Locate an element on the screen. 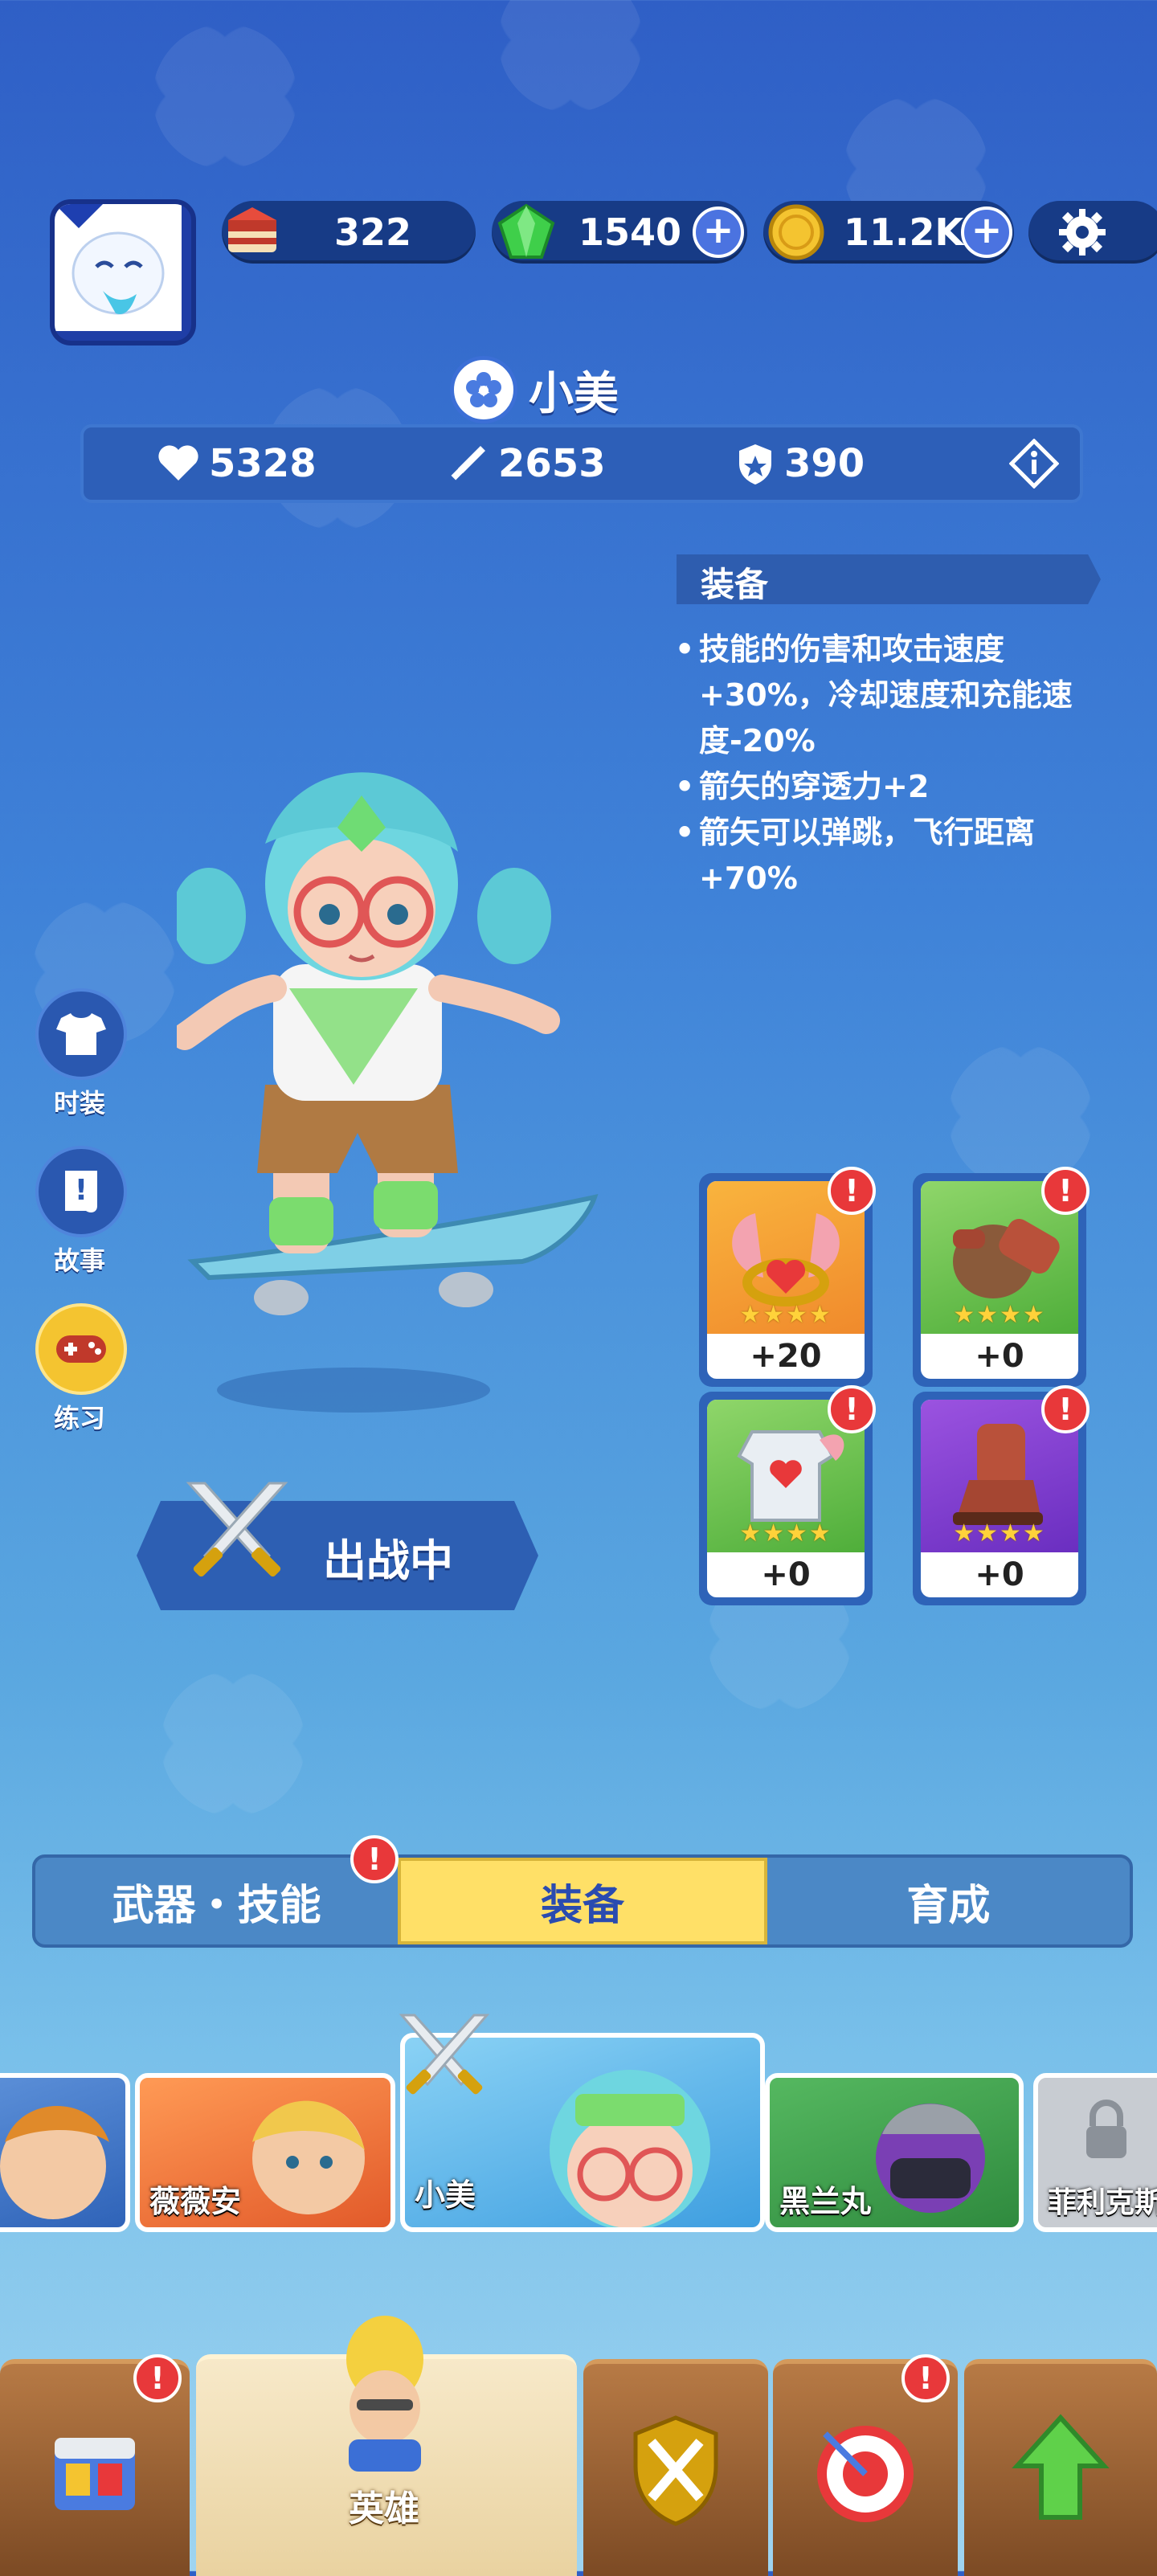 The image size is (1157, 2576). lock-icon is located at coordinates (1106, 2129).